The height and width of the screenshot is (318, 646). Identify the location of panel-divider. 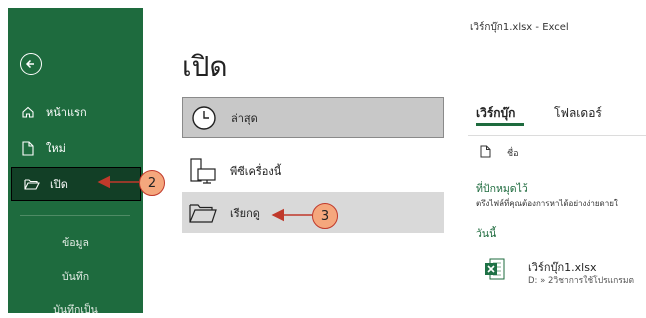
(557, 135).